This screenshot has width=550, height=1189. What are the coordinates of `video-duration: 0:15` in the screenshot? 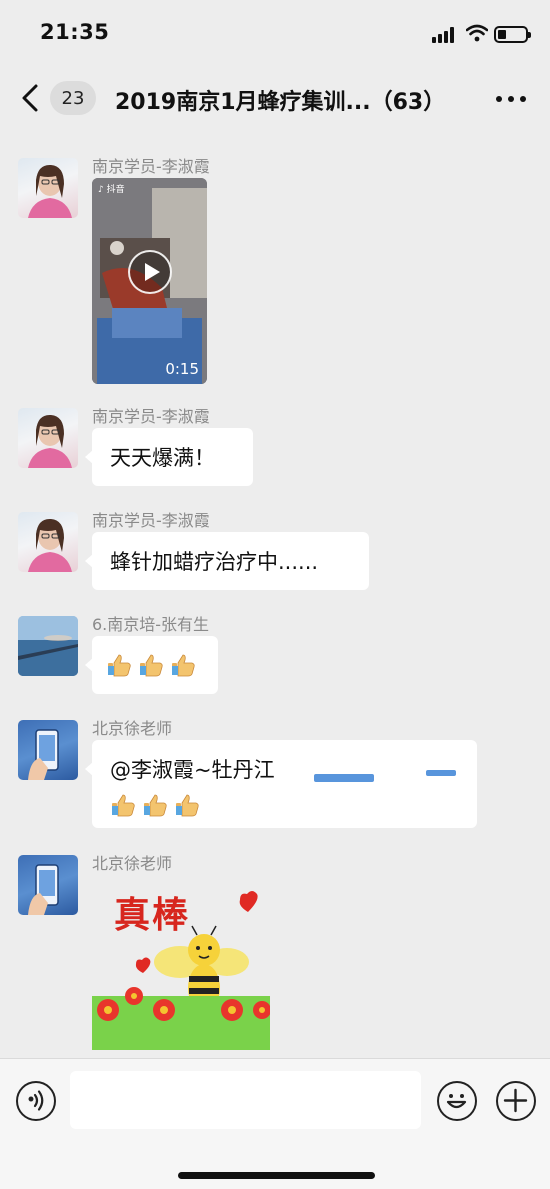 It's located at (182, 369).